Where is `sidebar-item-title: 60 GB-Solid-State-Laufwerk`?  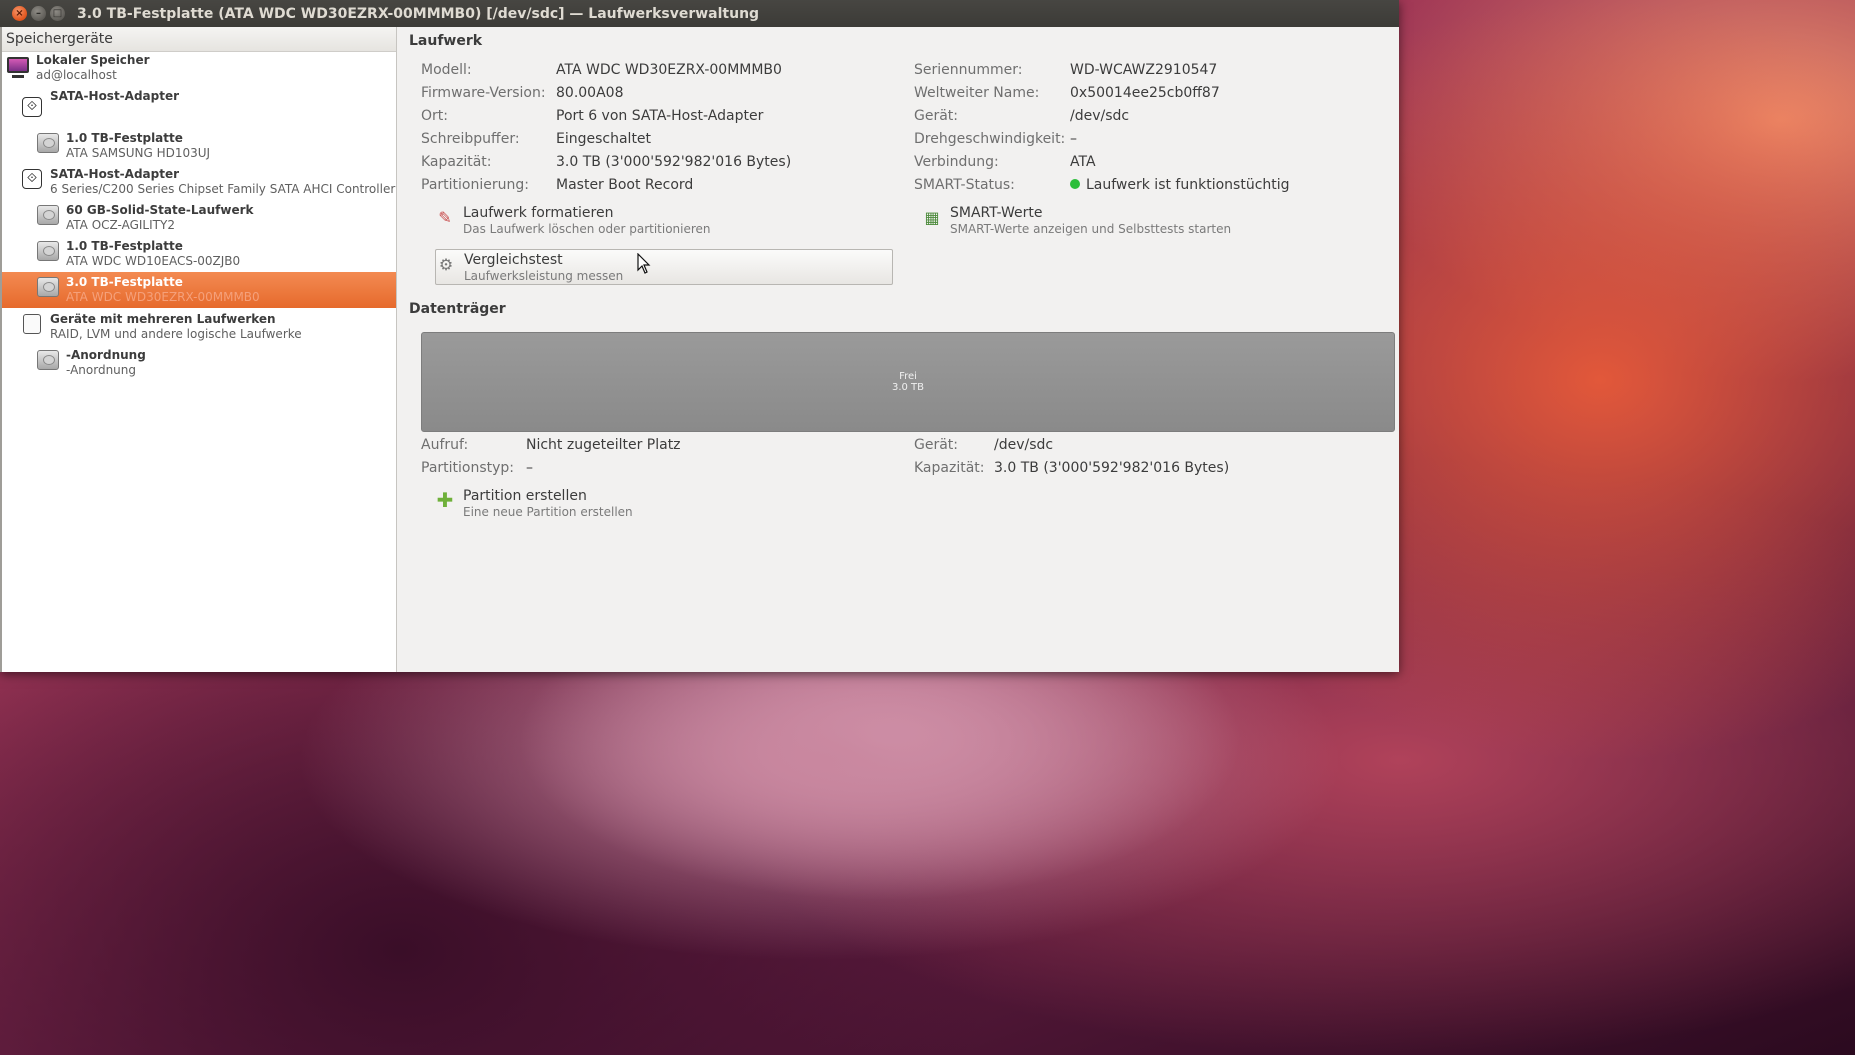
sidebar-item-title: 60 GB-Solid-State-Laufwerk is located at coordinates (160, 210).